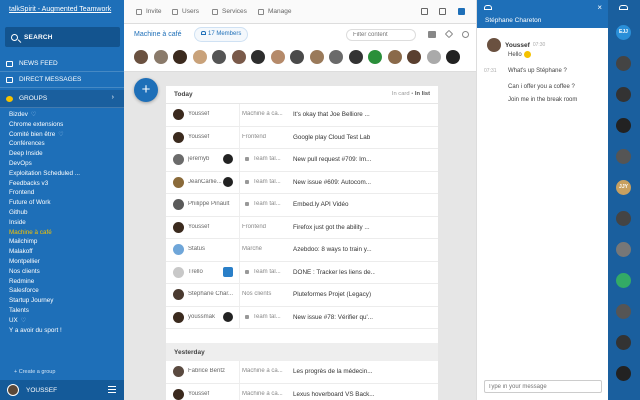 The image size is (640, 400). What do you see at coordinates (112, 389) in the screenshot?
I see `settings-sliders-icon` at bounding box center [112, 389].